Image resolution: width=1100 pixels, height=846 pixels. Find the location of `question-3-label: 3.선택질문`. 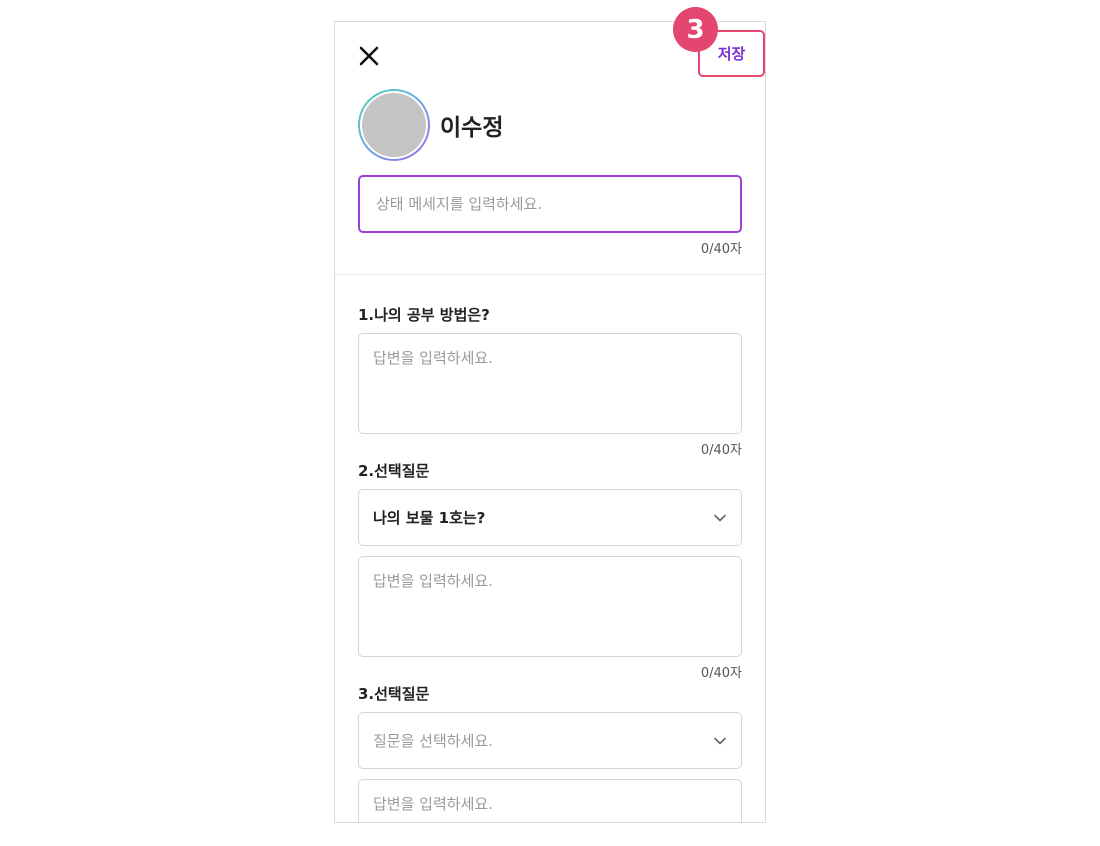

question-3-label: 3.선택질문 is located at coordinates (394, 694).